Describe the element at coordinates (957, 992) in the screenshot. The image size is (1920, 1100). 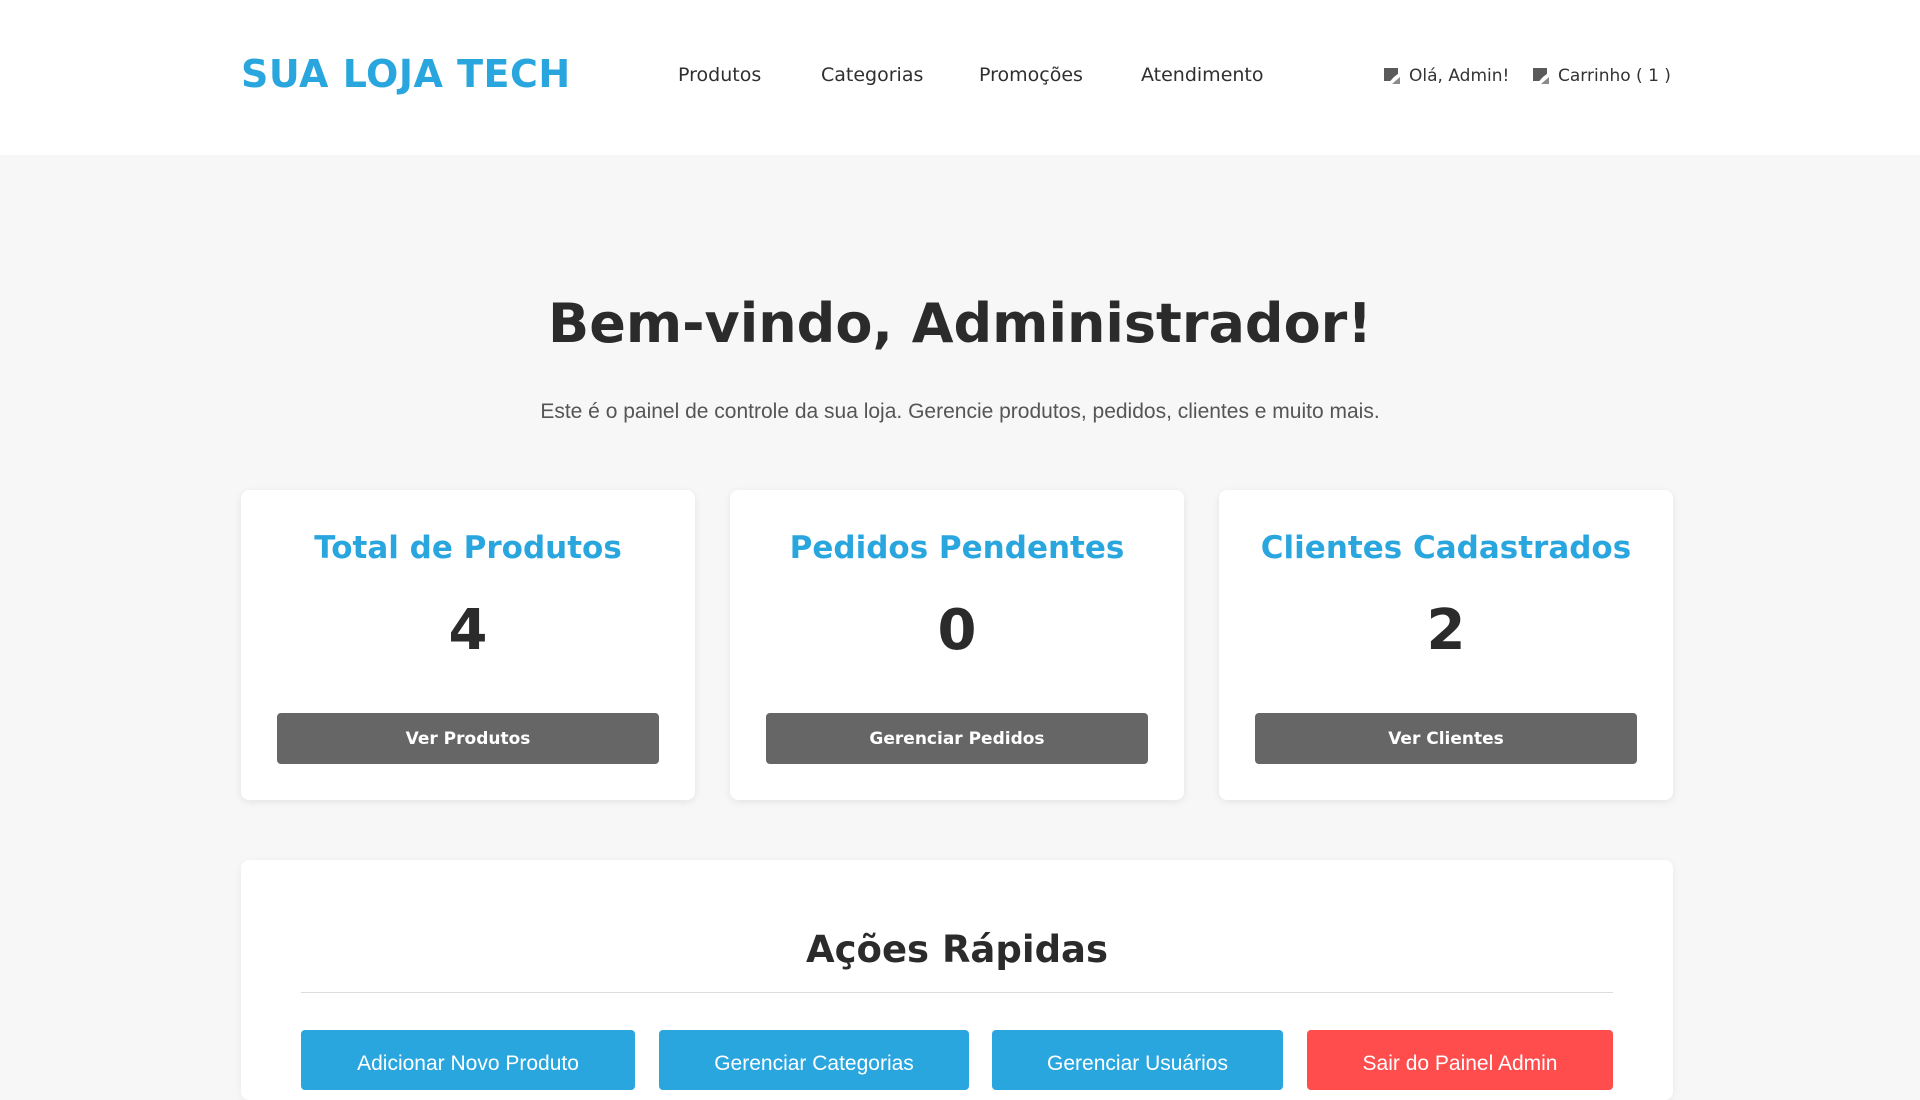
I see `divider` at that location.